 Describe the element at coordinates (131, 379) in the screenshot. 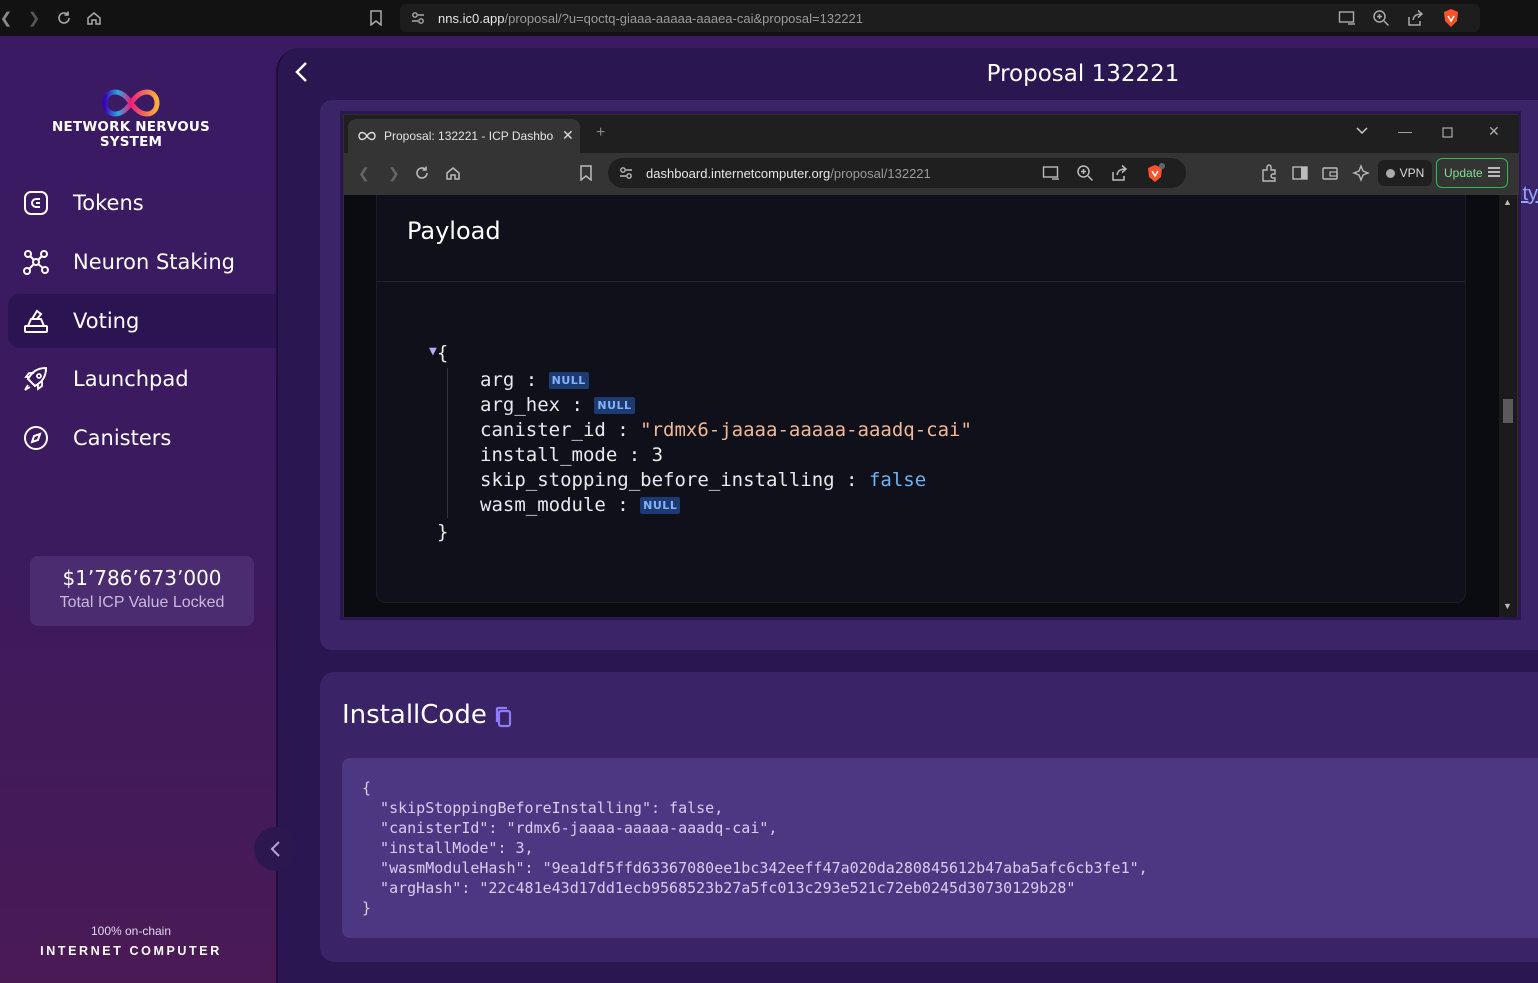

I see `sidebar-item-label: Launchpad` at that location.